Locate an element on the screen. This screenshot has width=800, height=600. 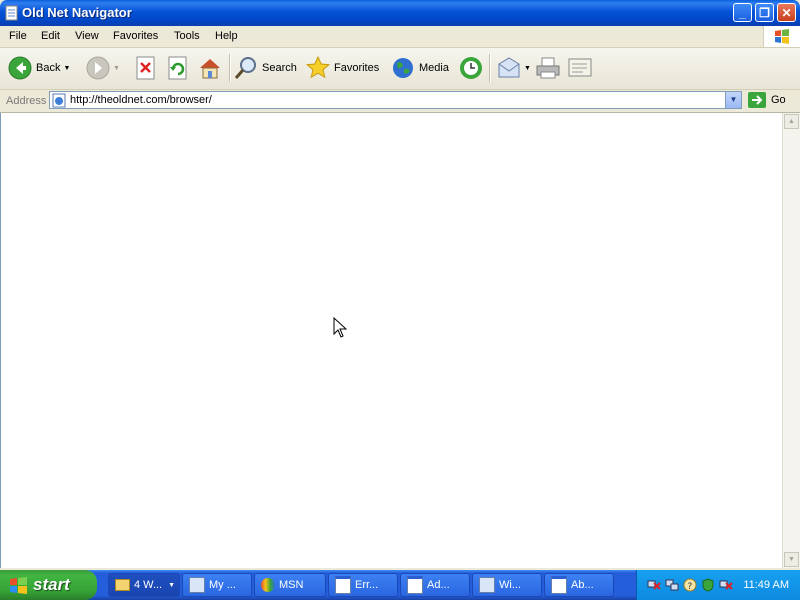
close-icon: ✕ is located at coordinates (786, 13).